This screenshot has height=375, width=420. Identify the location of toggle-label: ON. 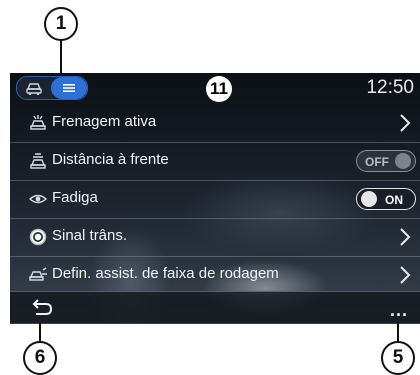
(394, 200).